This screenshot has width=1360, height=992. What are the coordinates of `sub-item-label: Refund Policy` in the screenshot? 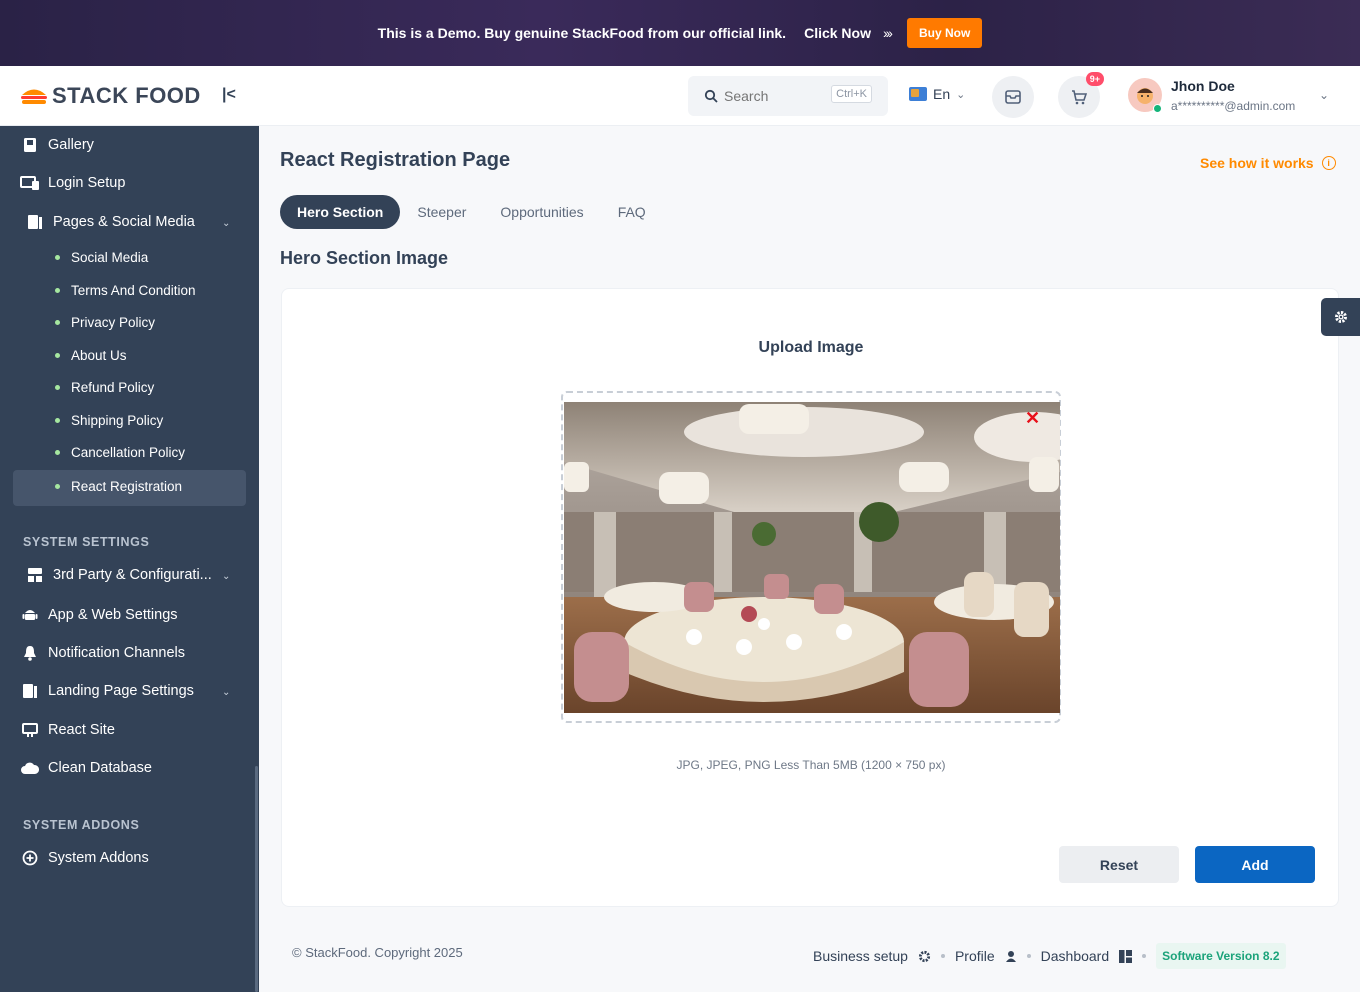 It's located at (113, 387).